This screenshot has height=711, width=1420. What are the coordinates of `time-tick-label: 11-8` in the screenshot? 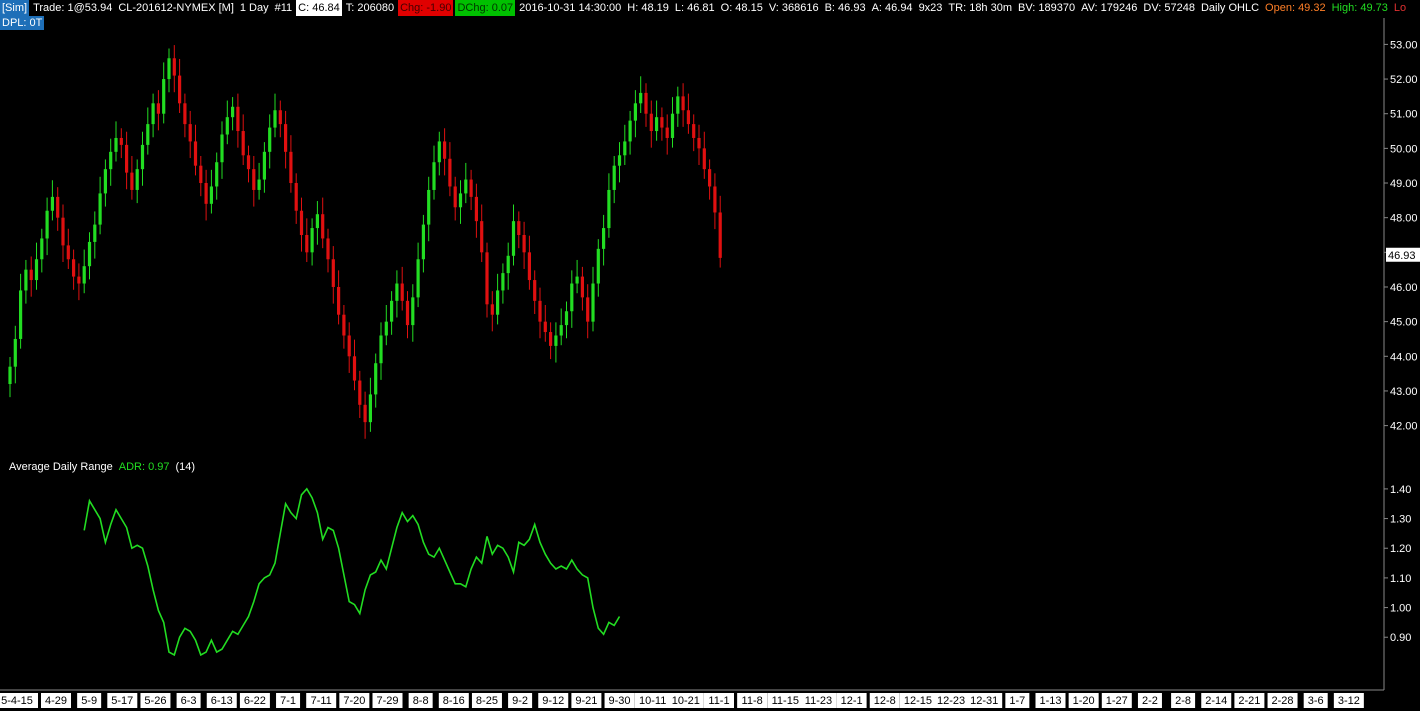 It's located at (752, 701).